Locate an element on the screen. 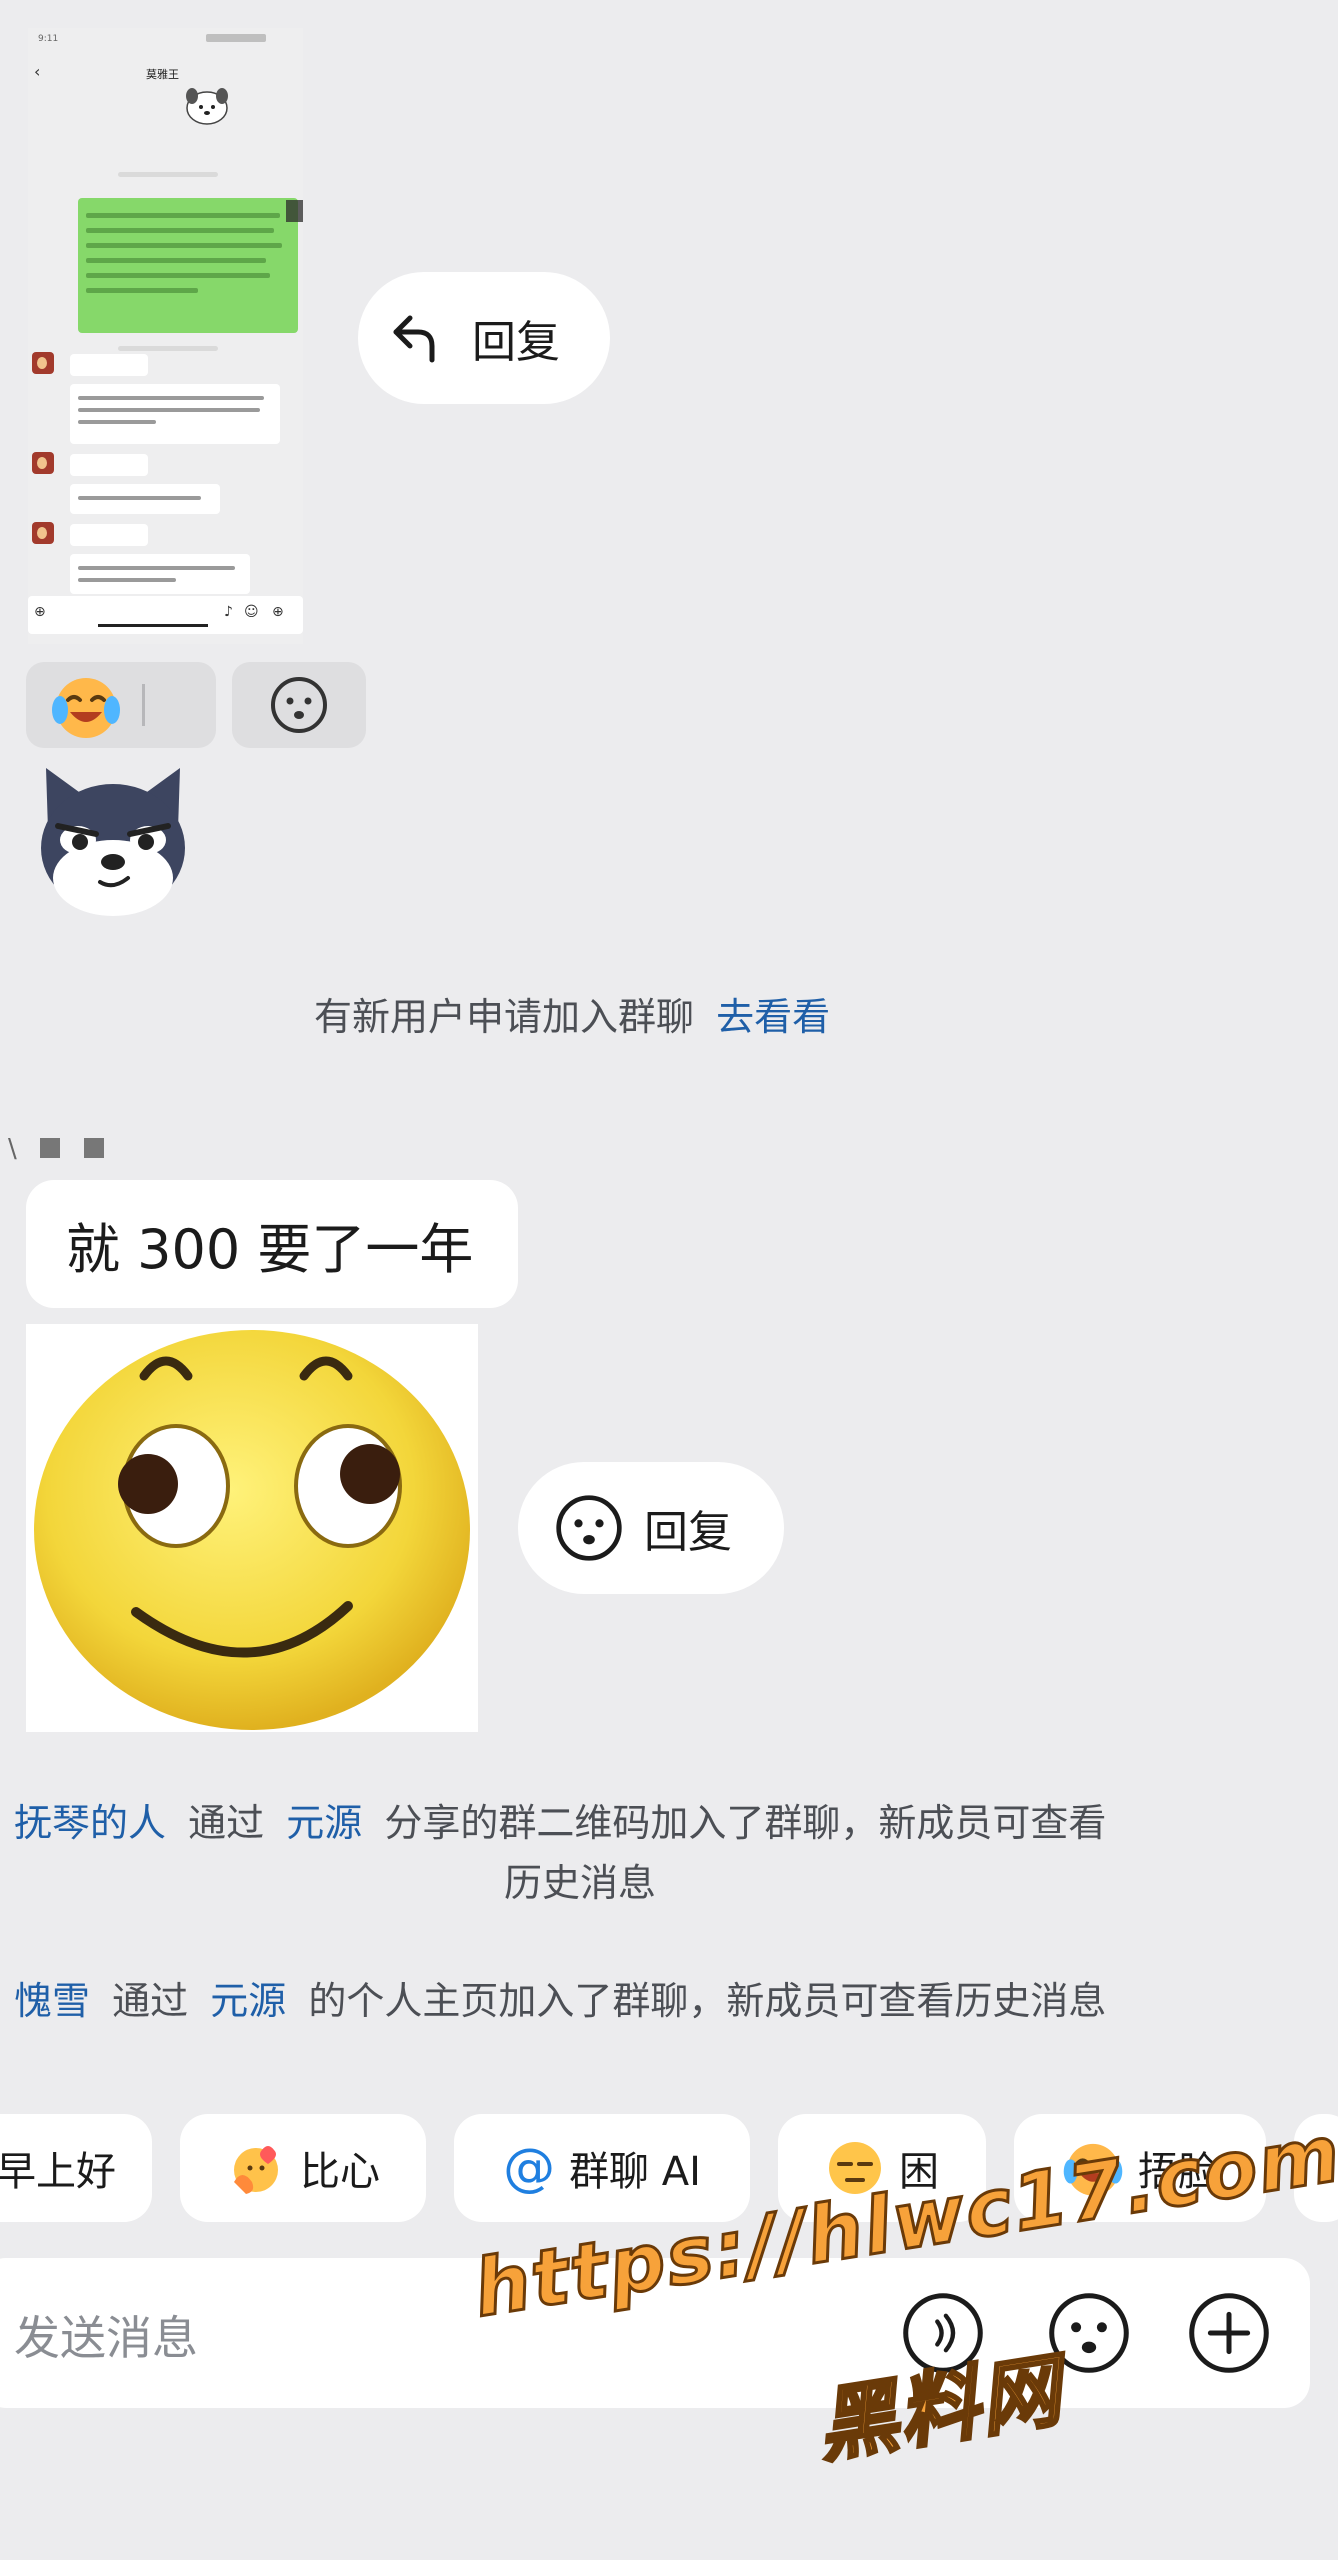 The width and height of the screenshot is (1338, 2560). quick-reply-heart: 比心 is located at coordinates (303, 2168).